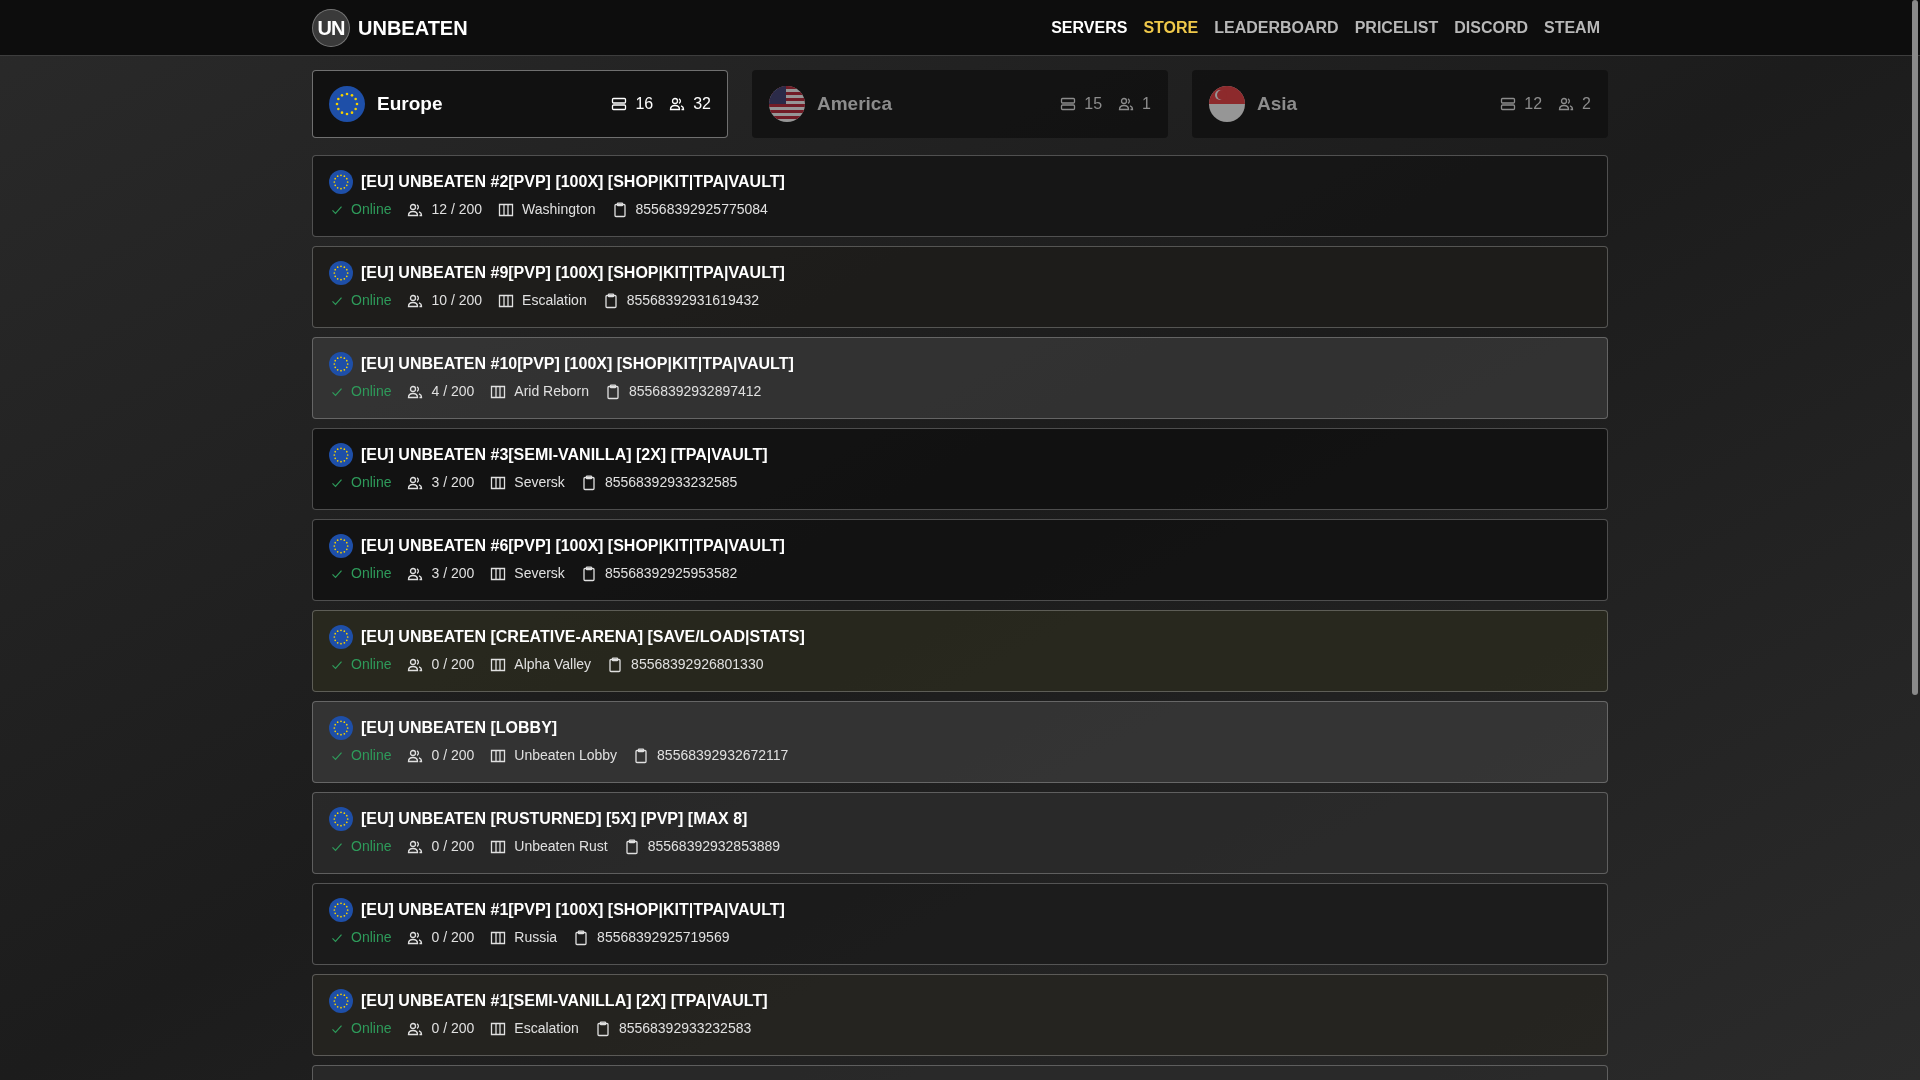 The height and width of the screenshot is (1080, 1920). Describe the element at coordinates (559, 209) in the screenshot. I see `map-name: Washington` at that location.